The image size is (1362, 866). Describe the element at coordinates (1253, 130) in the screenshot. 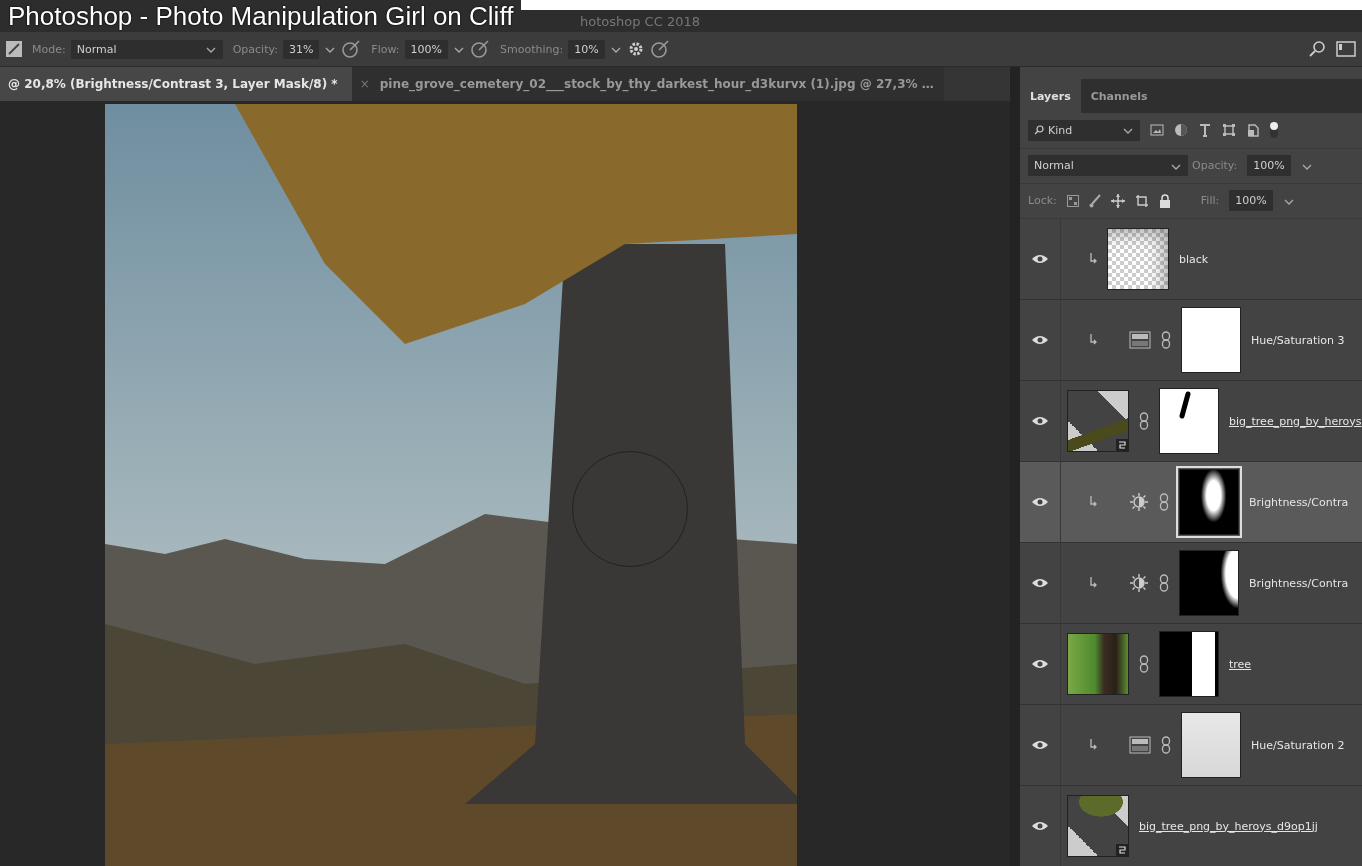

I see `smart-object-filter-icon` at that location.